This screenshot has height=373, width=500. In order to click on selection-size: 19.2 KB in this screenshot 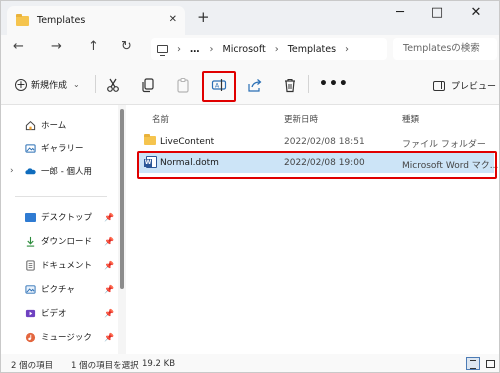, I will do `click(159, 364)`.